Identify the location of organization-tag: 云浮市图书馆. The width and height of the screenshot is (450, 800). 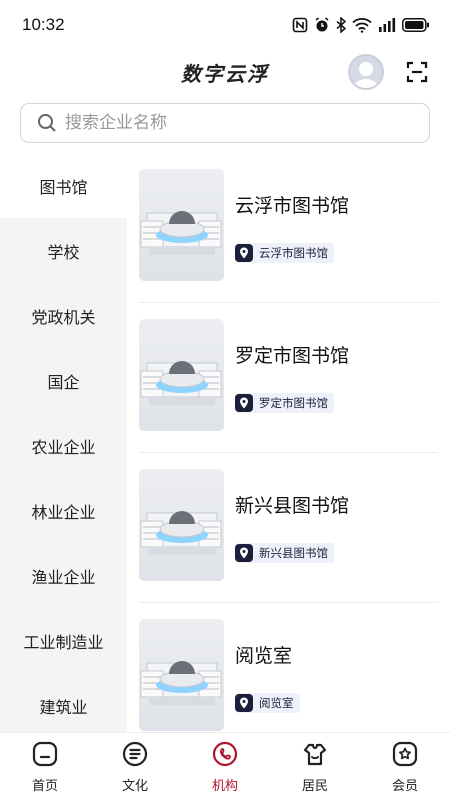
(284, 253).